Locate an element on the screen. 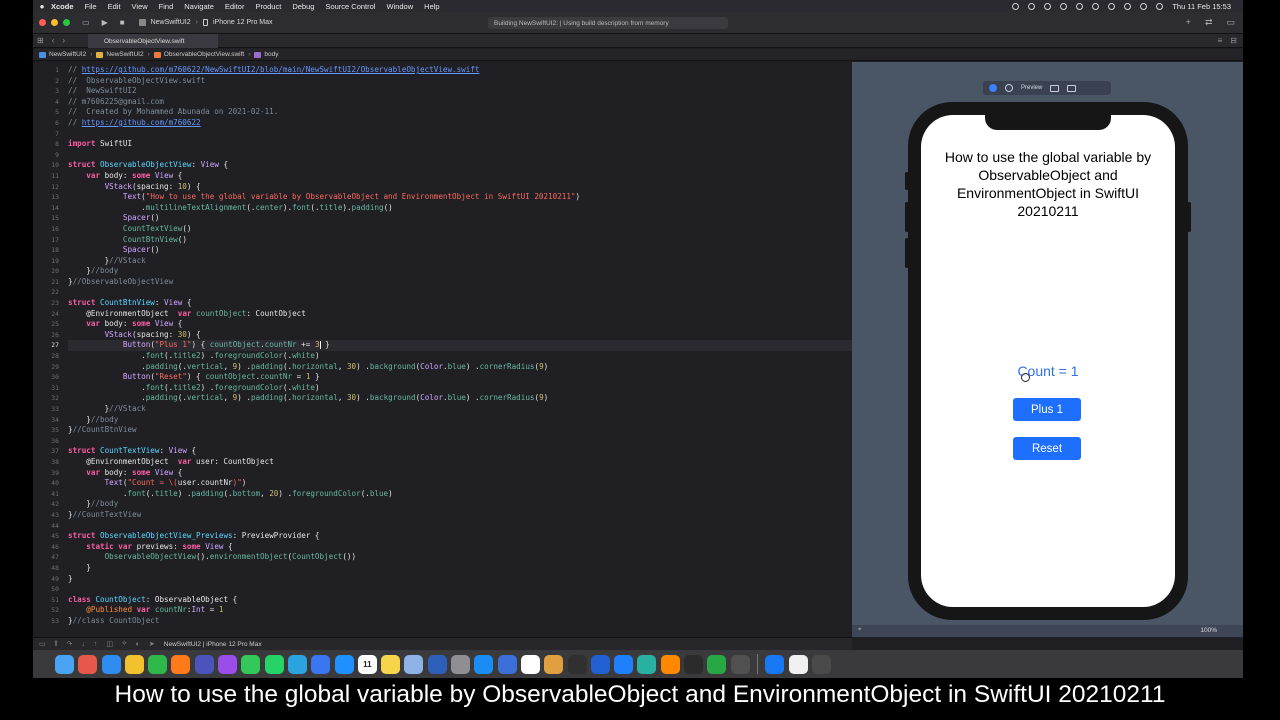 This screenshot has height=720, width=1280. menu-file: File is located at coordinates (91, 6).